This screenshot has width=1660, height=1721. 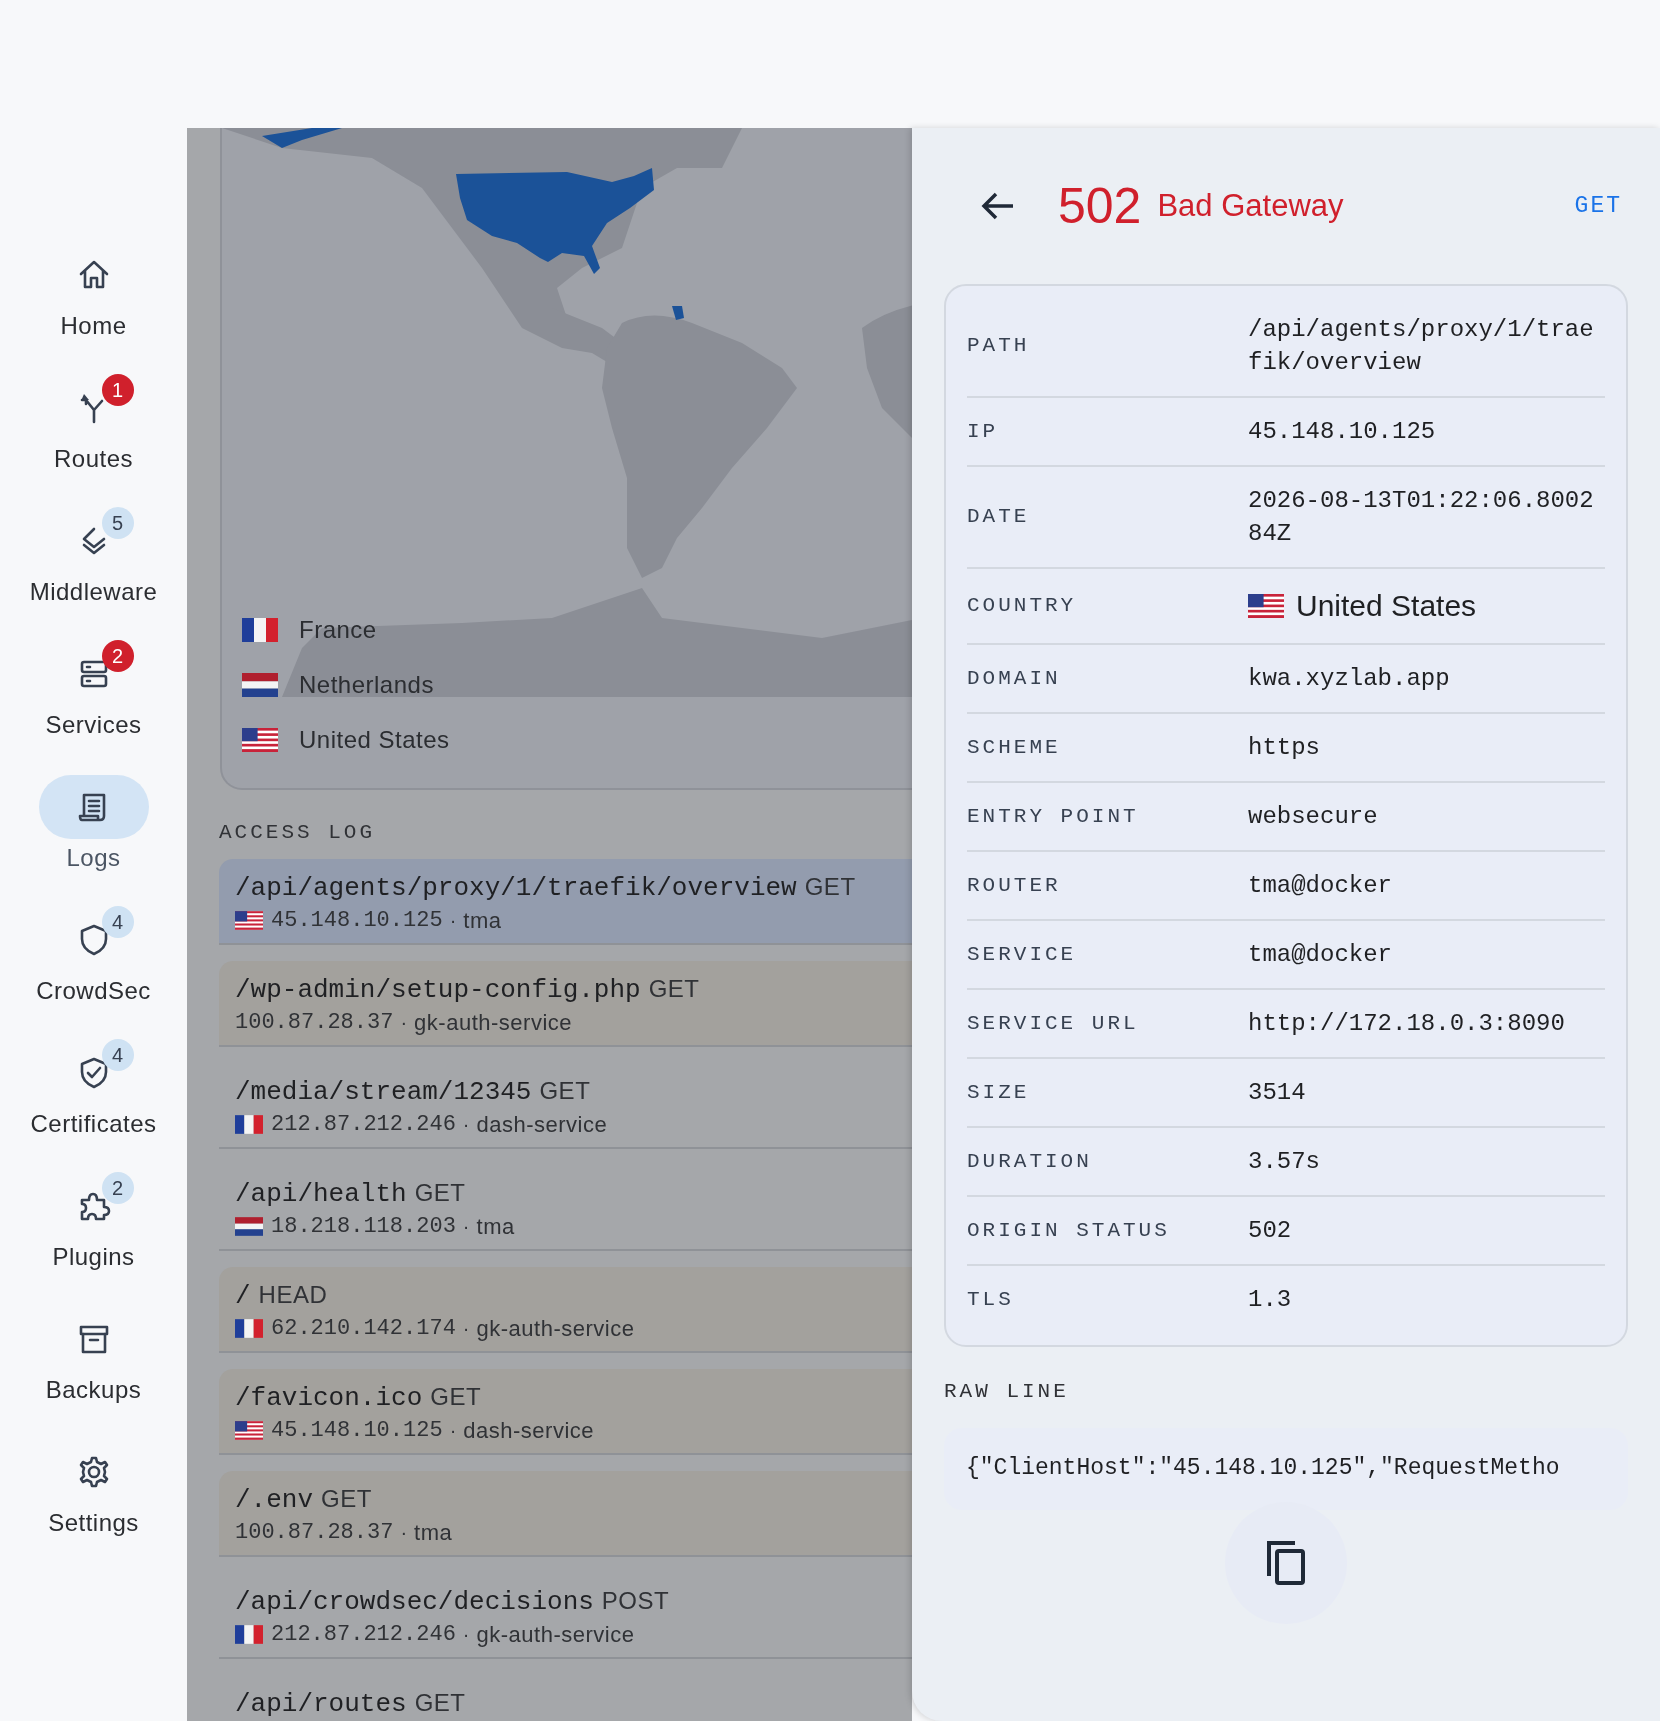 I want to click on field-value: 1.3, so click(x=1270, y=1300).